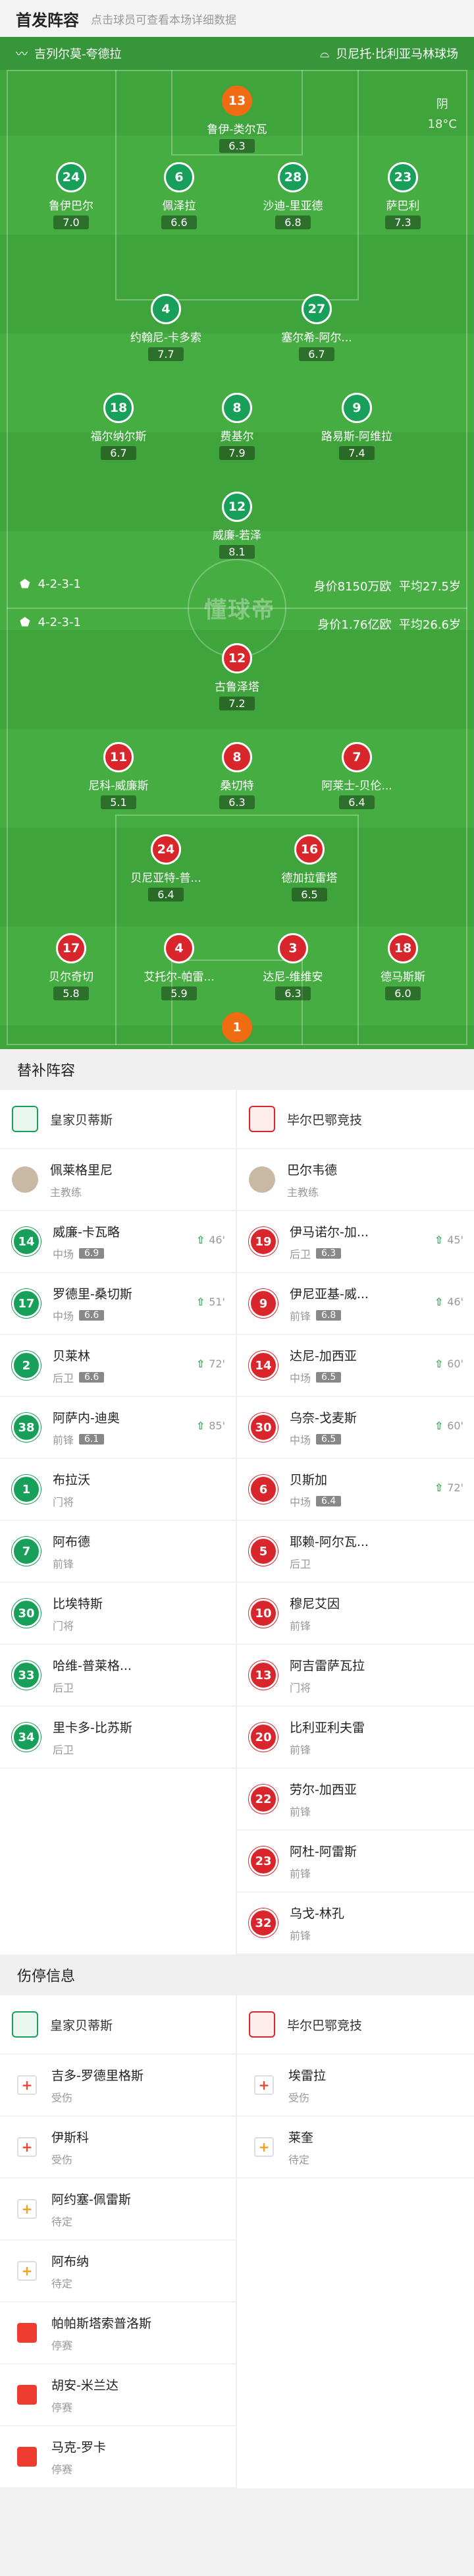 The image size is (474, 2576). I want to click on player-rating: 6.4, so click(166, 895).